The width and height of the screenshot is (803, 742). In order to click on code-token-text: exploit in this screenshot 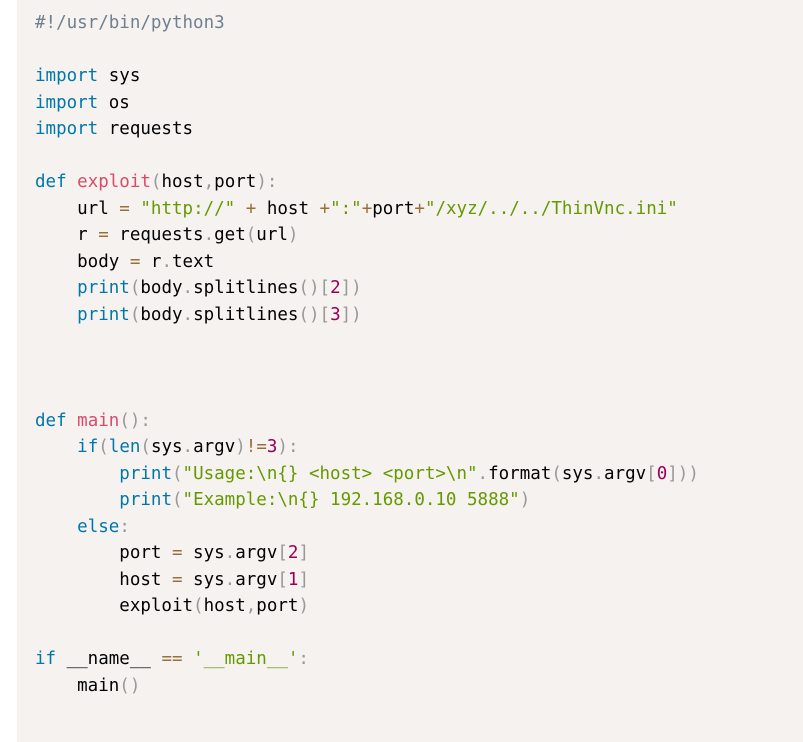, I will do `click(114, 606)`.